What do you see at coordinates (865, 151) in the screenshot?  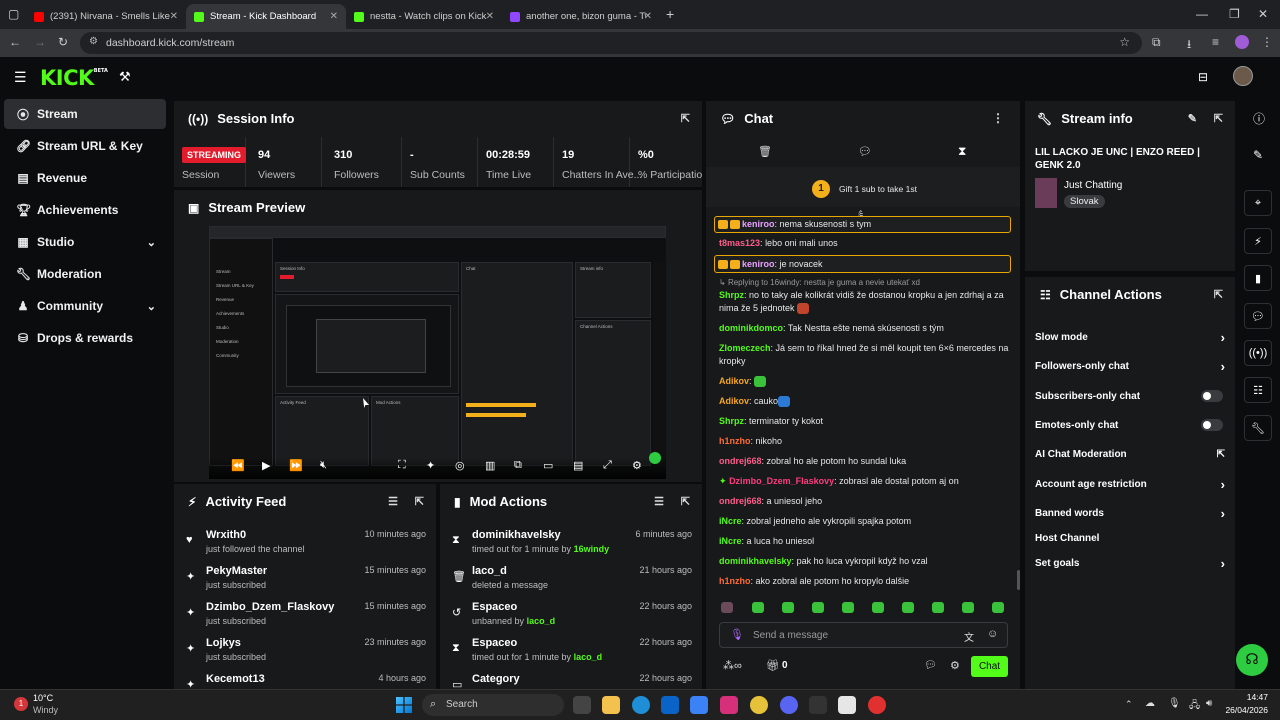 I see `chat-mode-icon: 💬︎` at bounding box center [865, 151].